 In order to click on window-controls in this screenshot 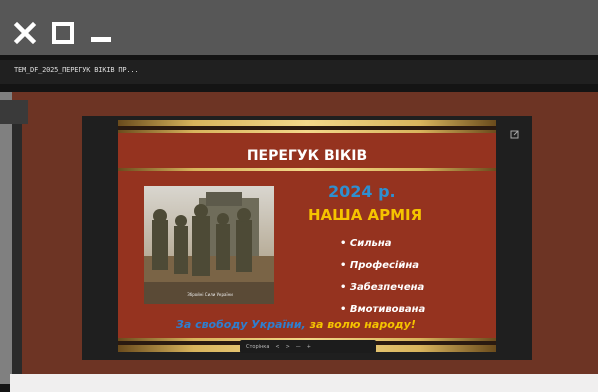, I will do `click(63, 33)`.